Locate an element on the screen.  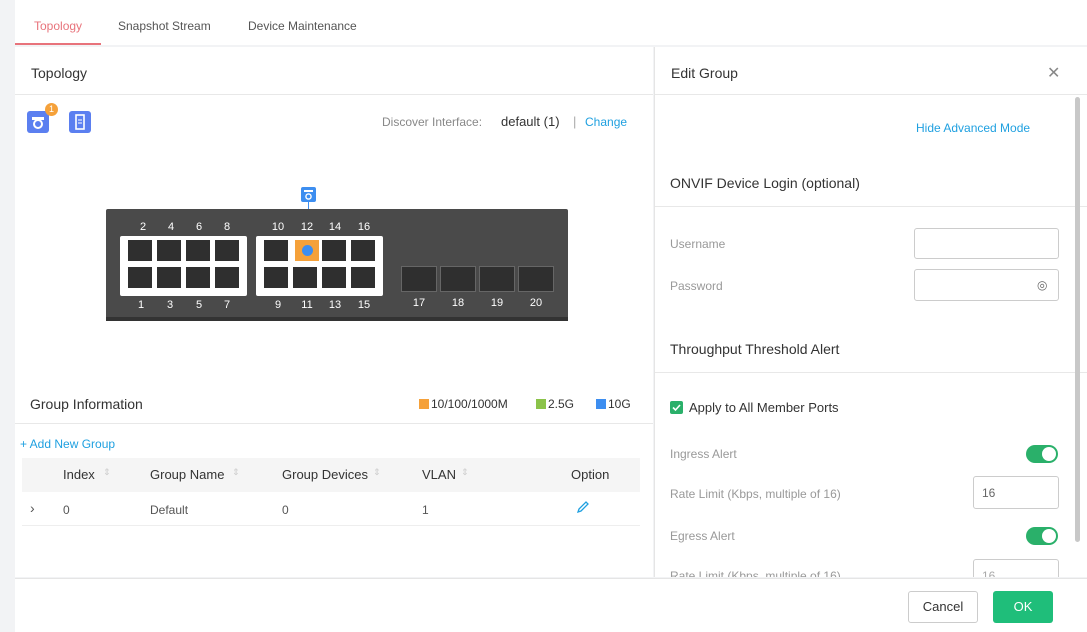
row-group-name: Default is located at coordinates (169, 510).